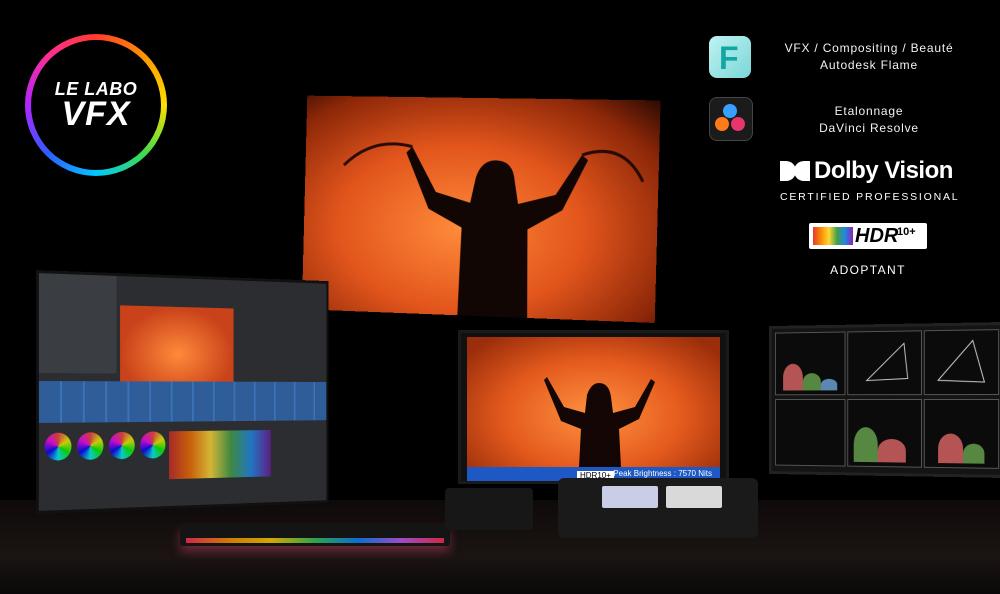 This screenshot has height=594, width=1000. I want to click on resolve-dot-orange, so click(722, 124).